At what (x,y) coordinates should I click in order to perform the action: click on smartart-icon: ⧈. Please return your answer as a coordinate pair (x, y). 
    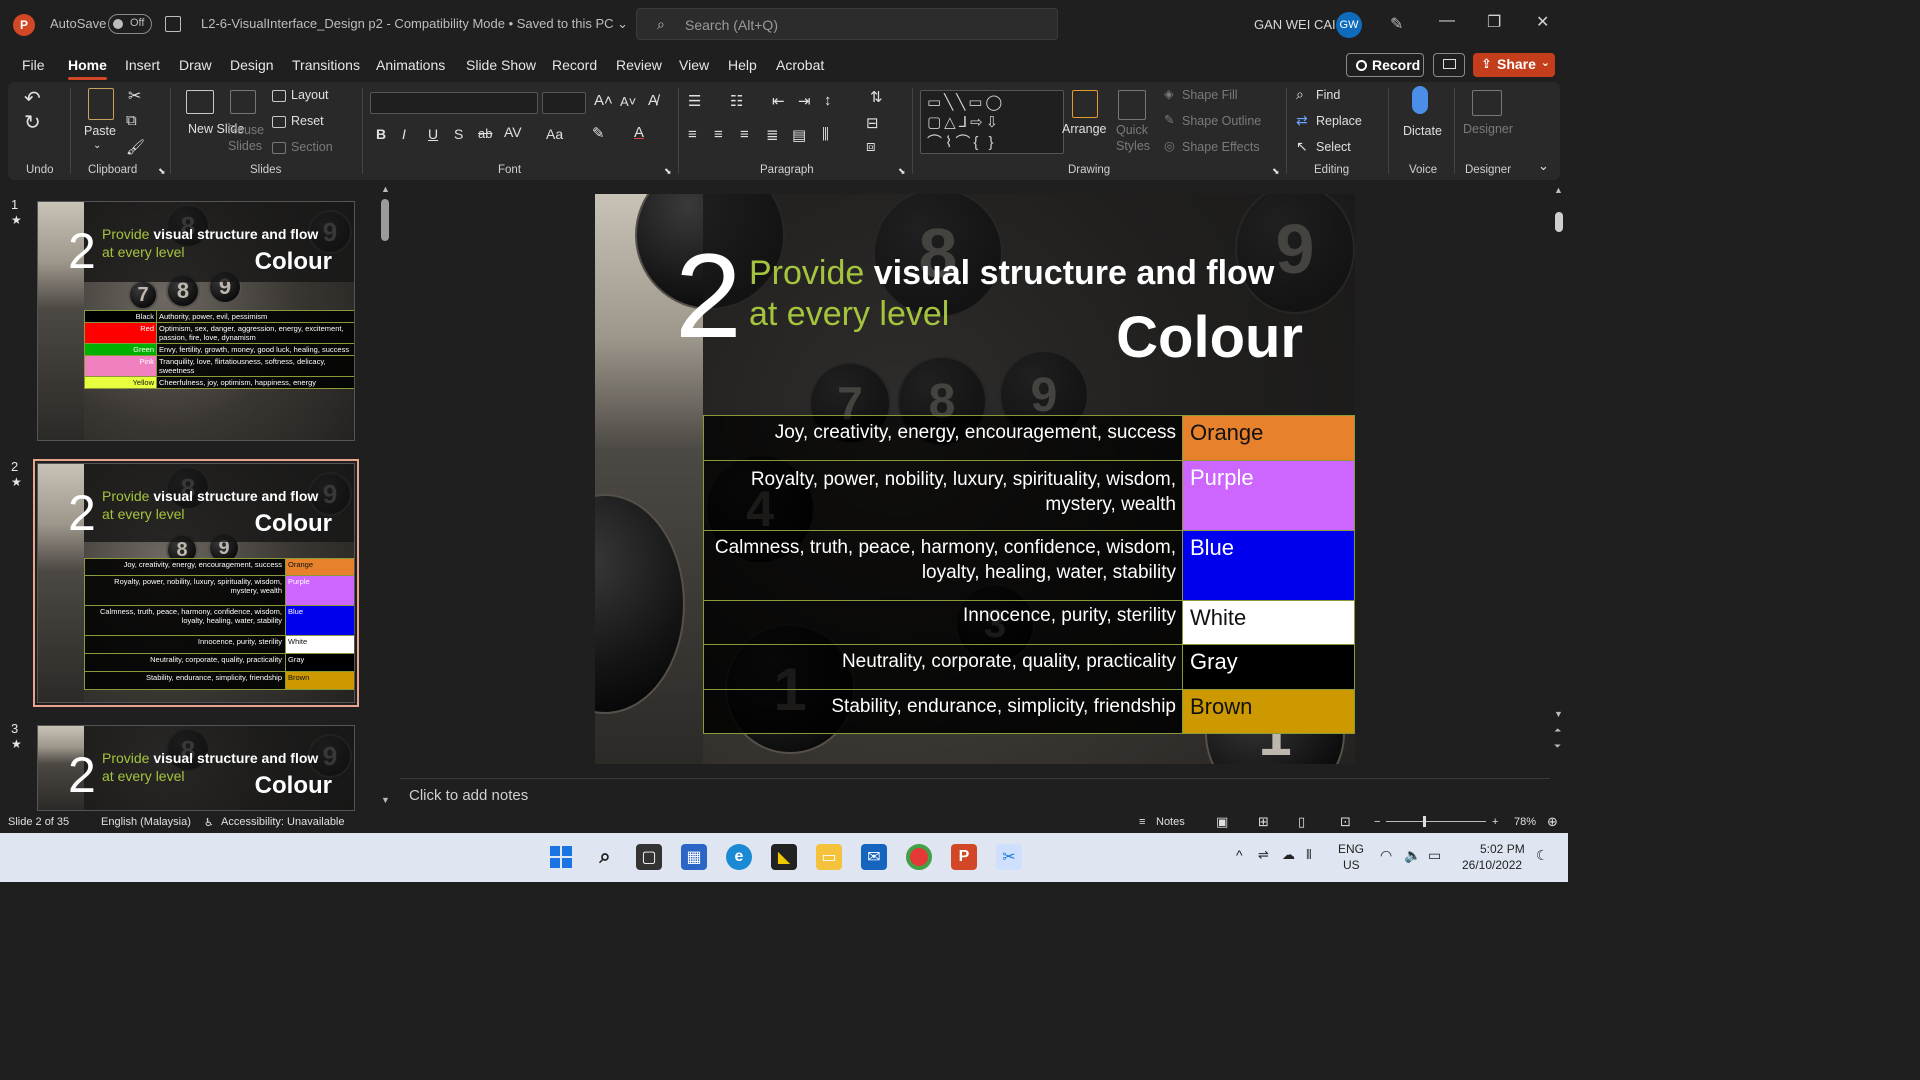
    Looking at the image, I should click on (871, 146).